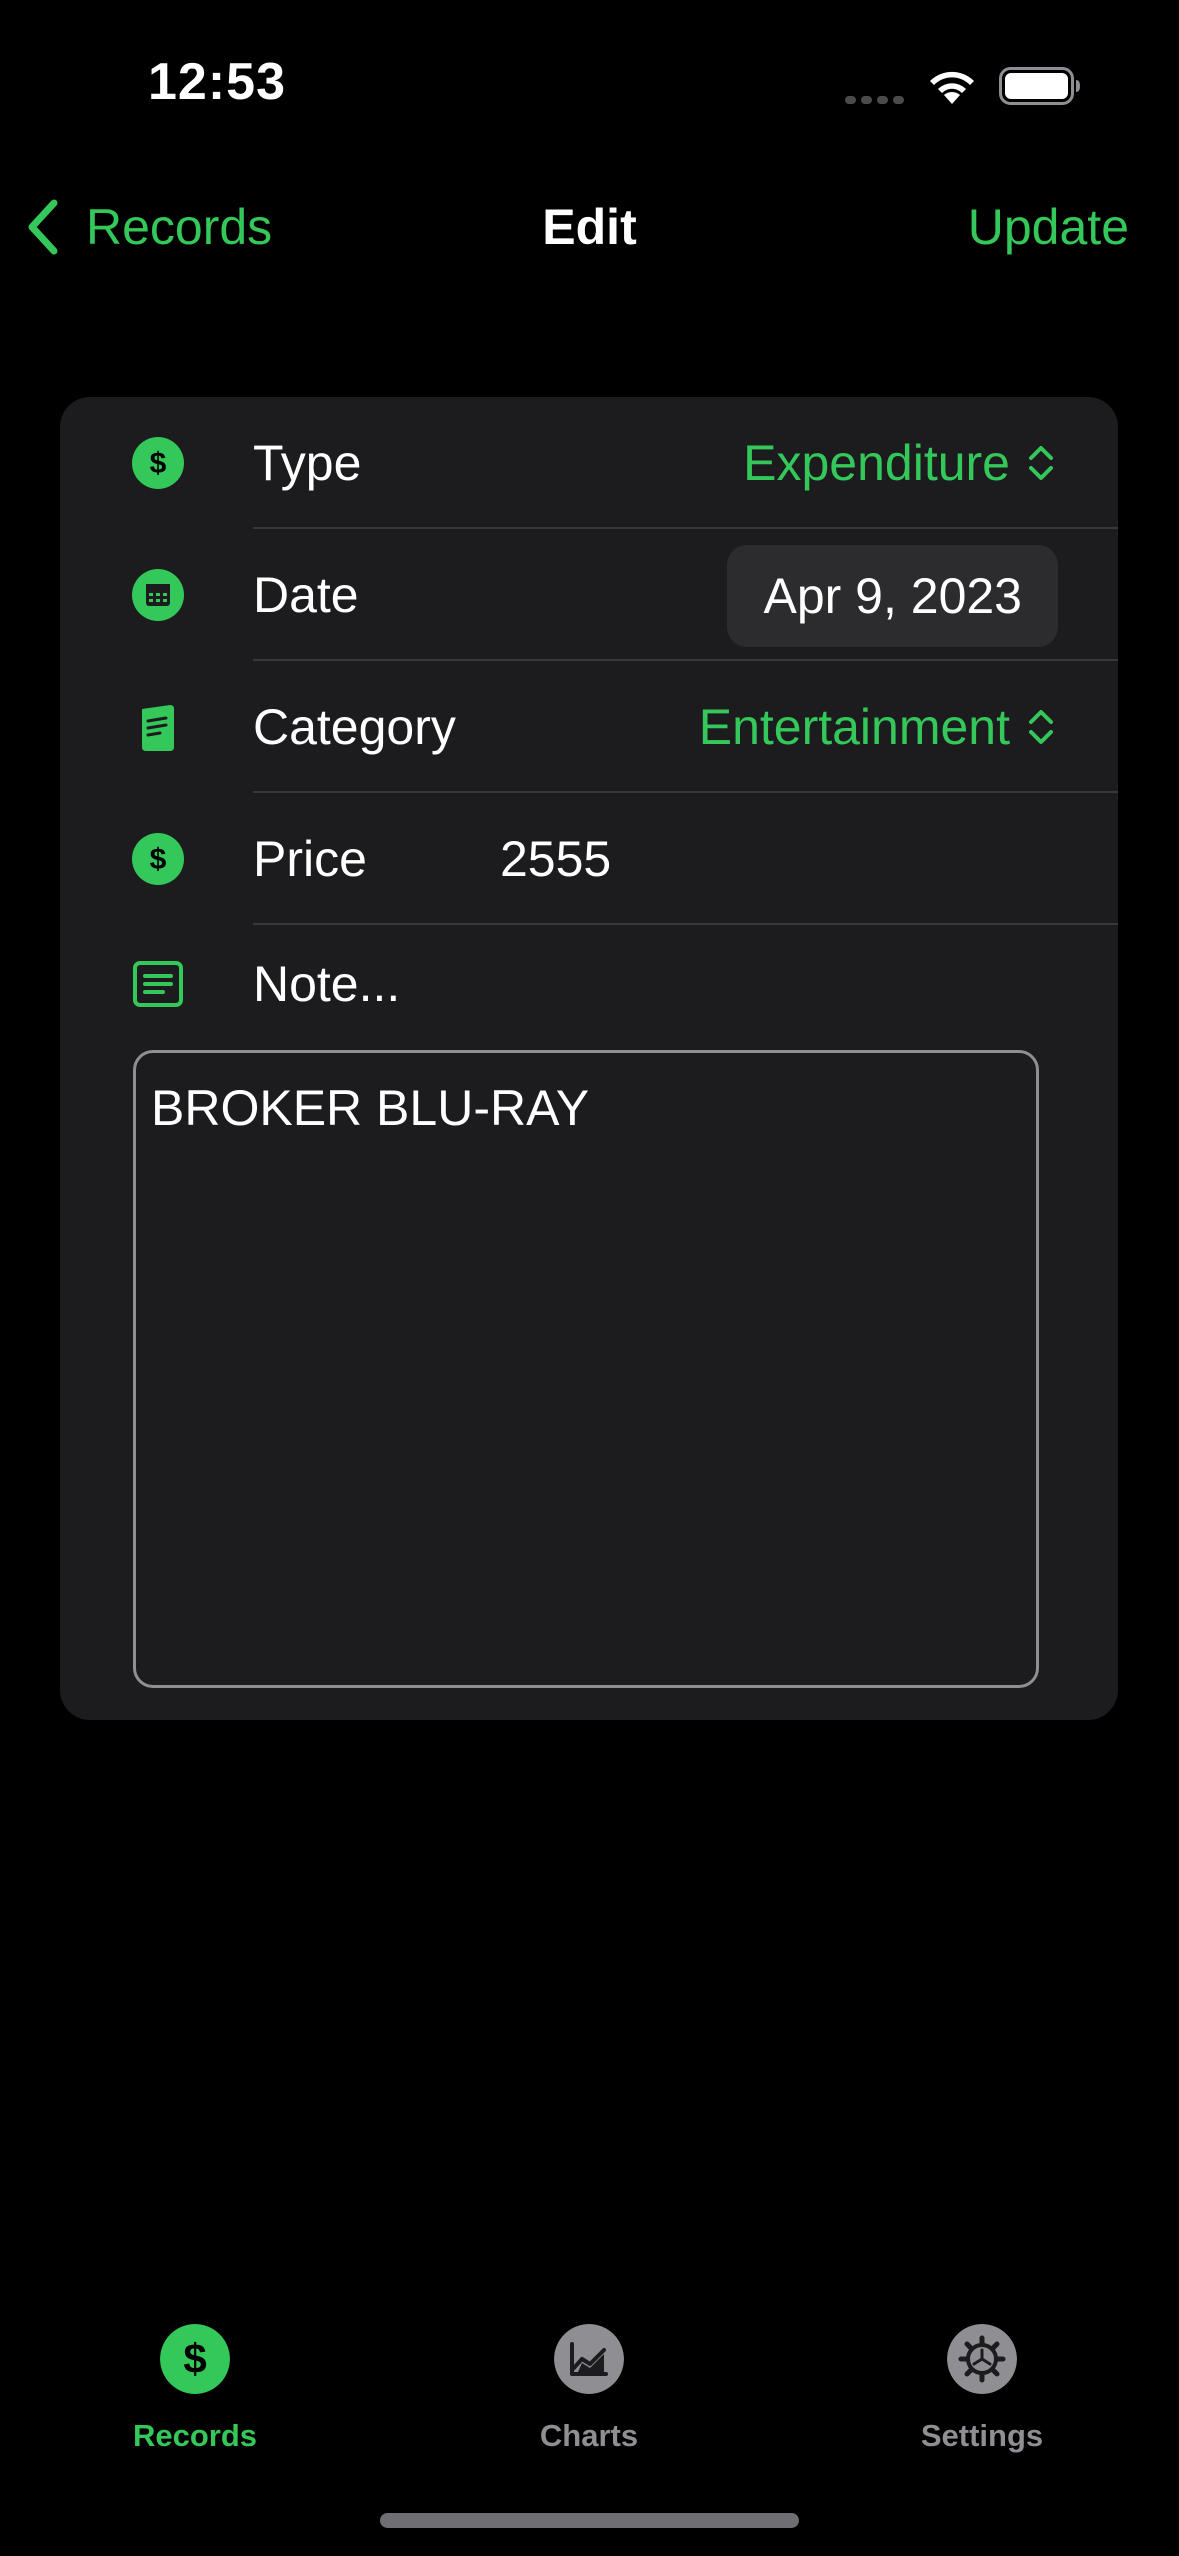 Image resolution: width=1179 pixels, height=2556 pixels. I want to click on price-label: Price, so click(310, 859).